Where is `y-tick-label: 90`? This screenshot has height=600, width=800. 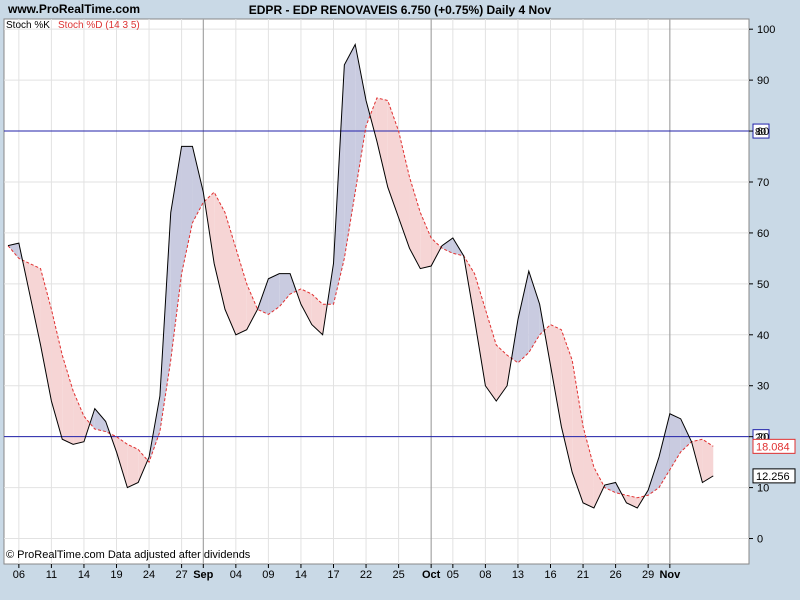
y-tick-label: 90 is located at coordinates (763, 81).